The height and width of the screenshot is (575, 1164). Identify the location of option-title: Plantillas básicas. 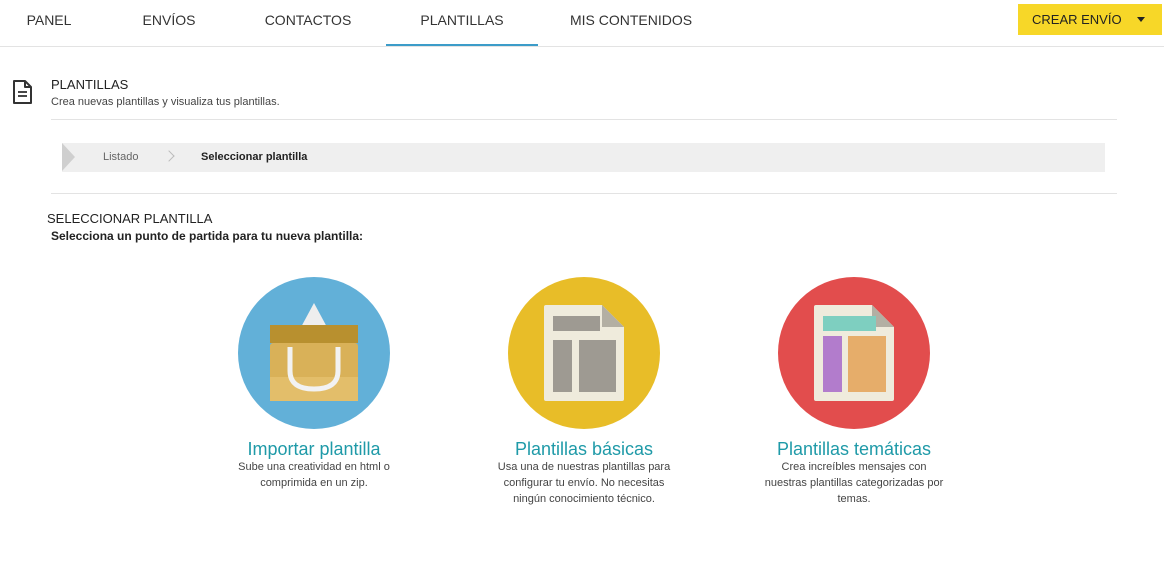
(584, 449).